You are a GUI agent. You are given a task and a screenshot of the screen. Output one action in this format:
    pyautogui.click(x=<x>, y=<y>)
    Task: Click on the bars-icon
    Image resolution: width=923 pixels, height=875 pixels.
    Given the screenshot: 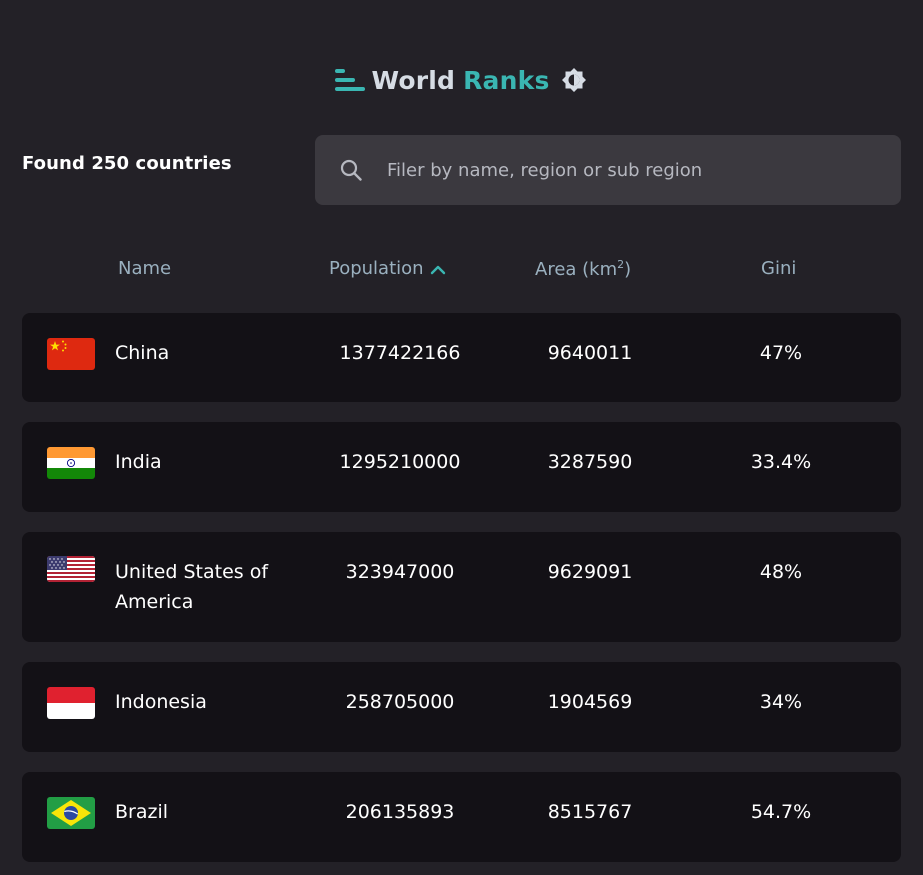 What is the action you would take?
    pyautogui.click(x=350, y=80)
    